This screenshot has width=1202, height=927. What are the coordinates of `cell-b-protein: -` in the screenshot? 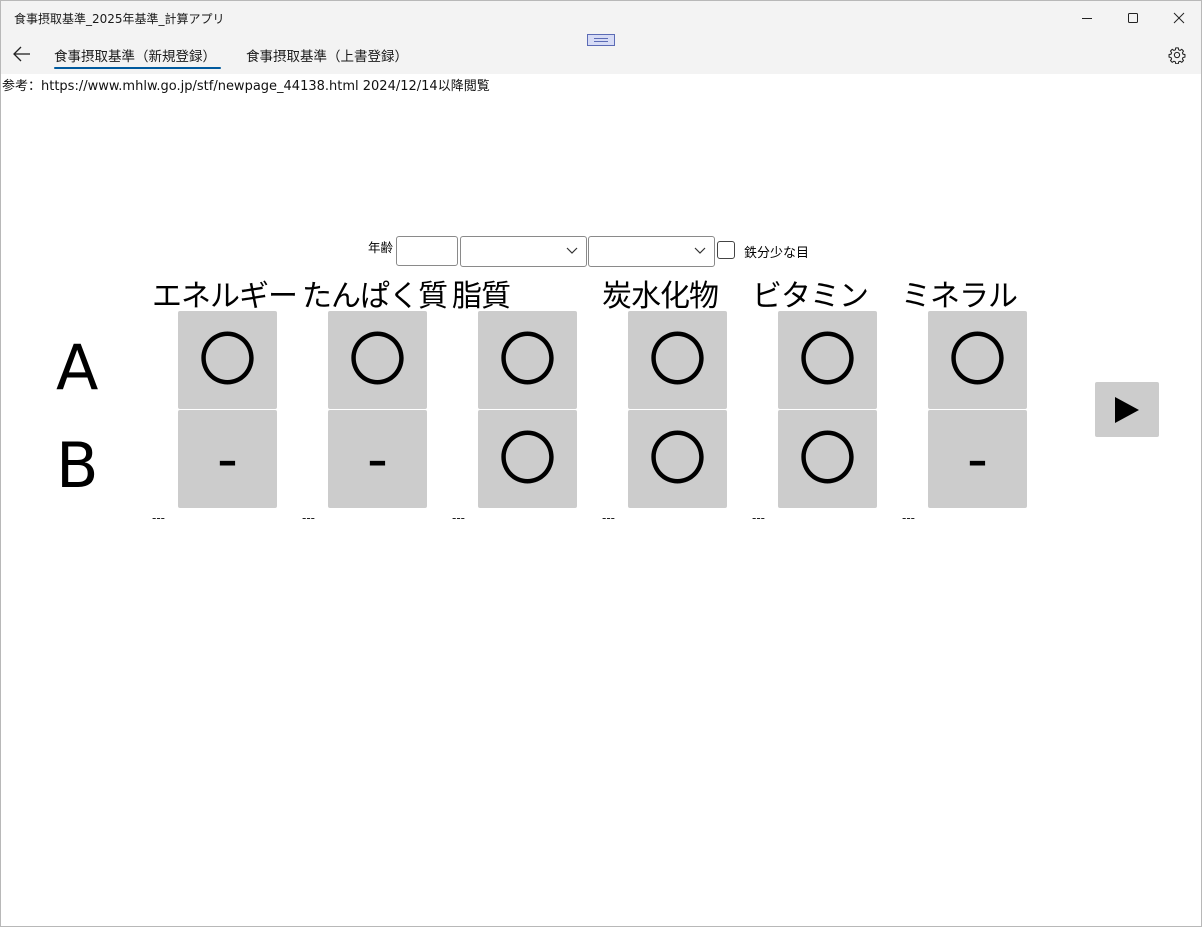 It's located at (377, 459).